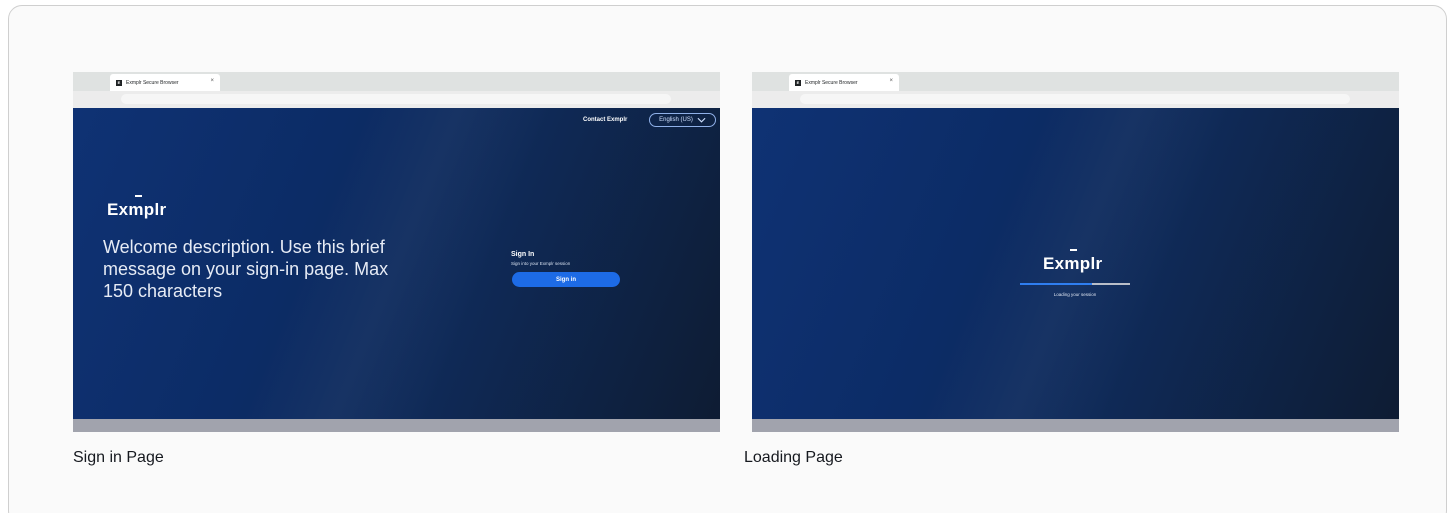  I want to click on contact-link: Contact Exmplr, so click(605, 120).